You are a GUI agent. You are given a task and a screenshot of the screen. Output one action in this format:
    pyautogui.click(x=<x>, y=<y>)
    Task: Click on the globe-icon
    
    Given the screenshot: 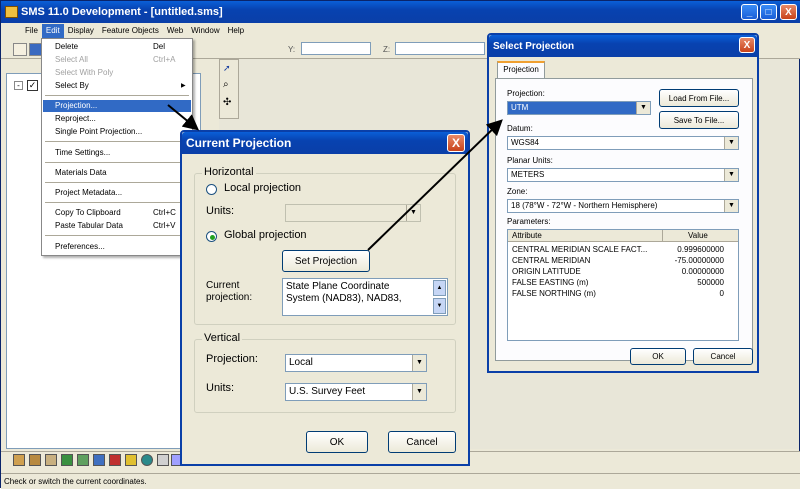 What is the action you would take?
    pyautogui.click(x=147, y=460)
    